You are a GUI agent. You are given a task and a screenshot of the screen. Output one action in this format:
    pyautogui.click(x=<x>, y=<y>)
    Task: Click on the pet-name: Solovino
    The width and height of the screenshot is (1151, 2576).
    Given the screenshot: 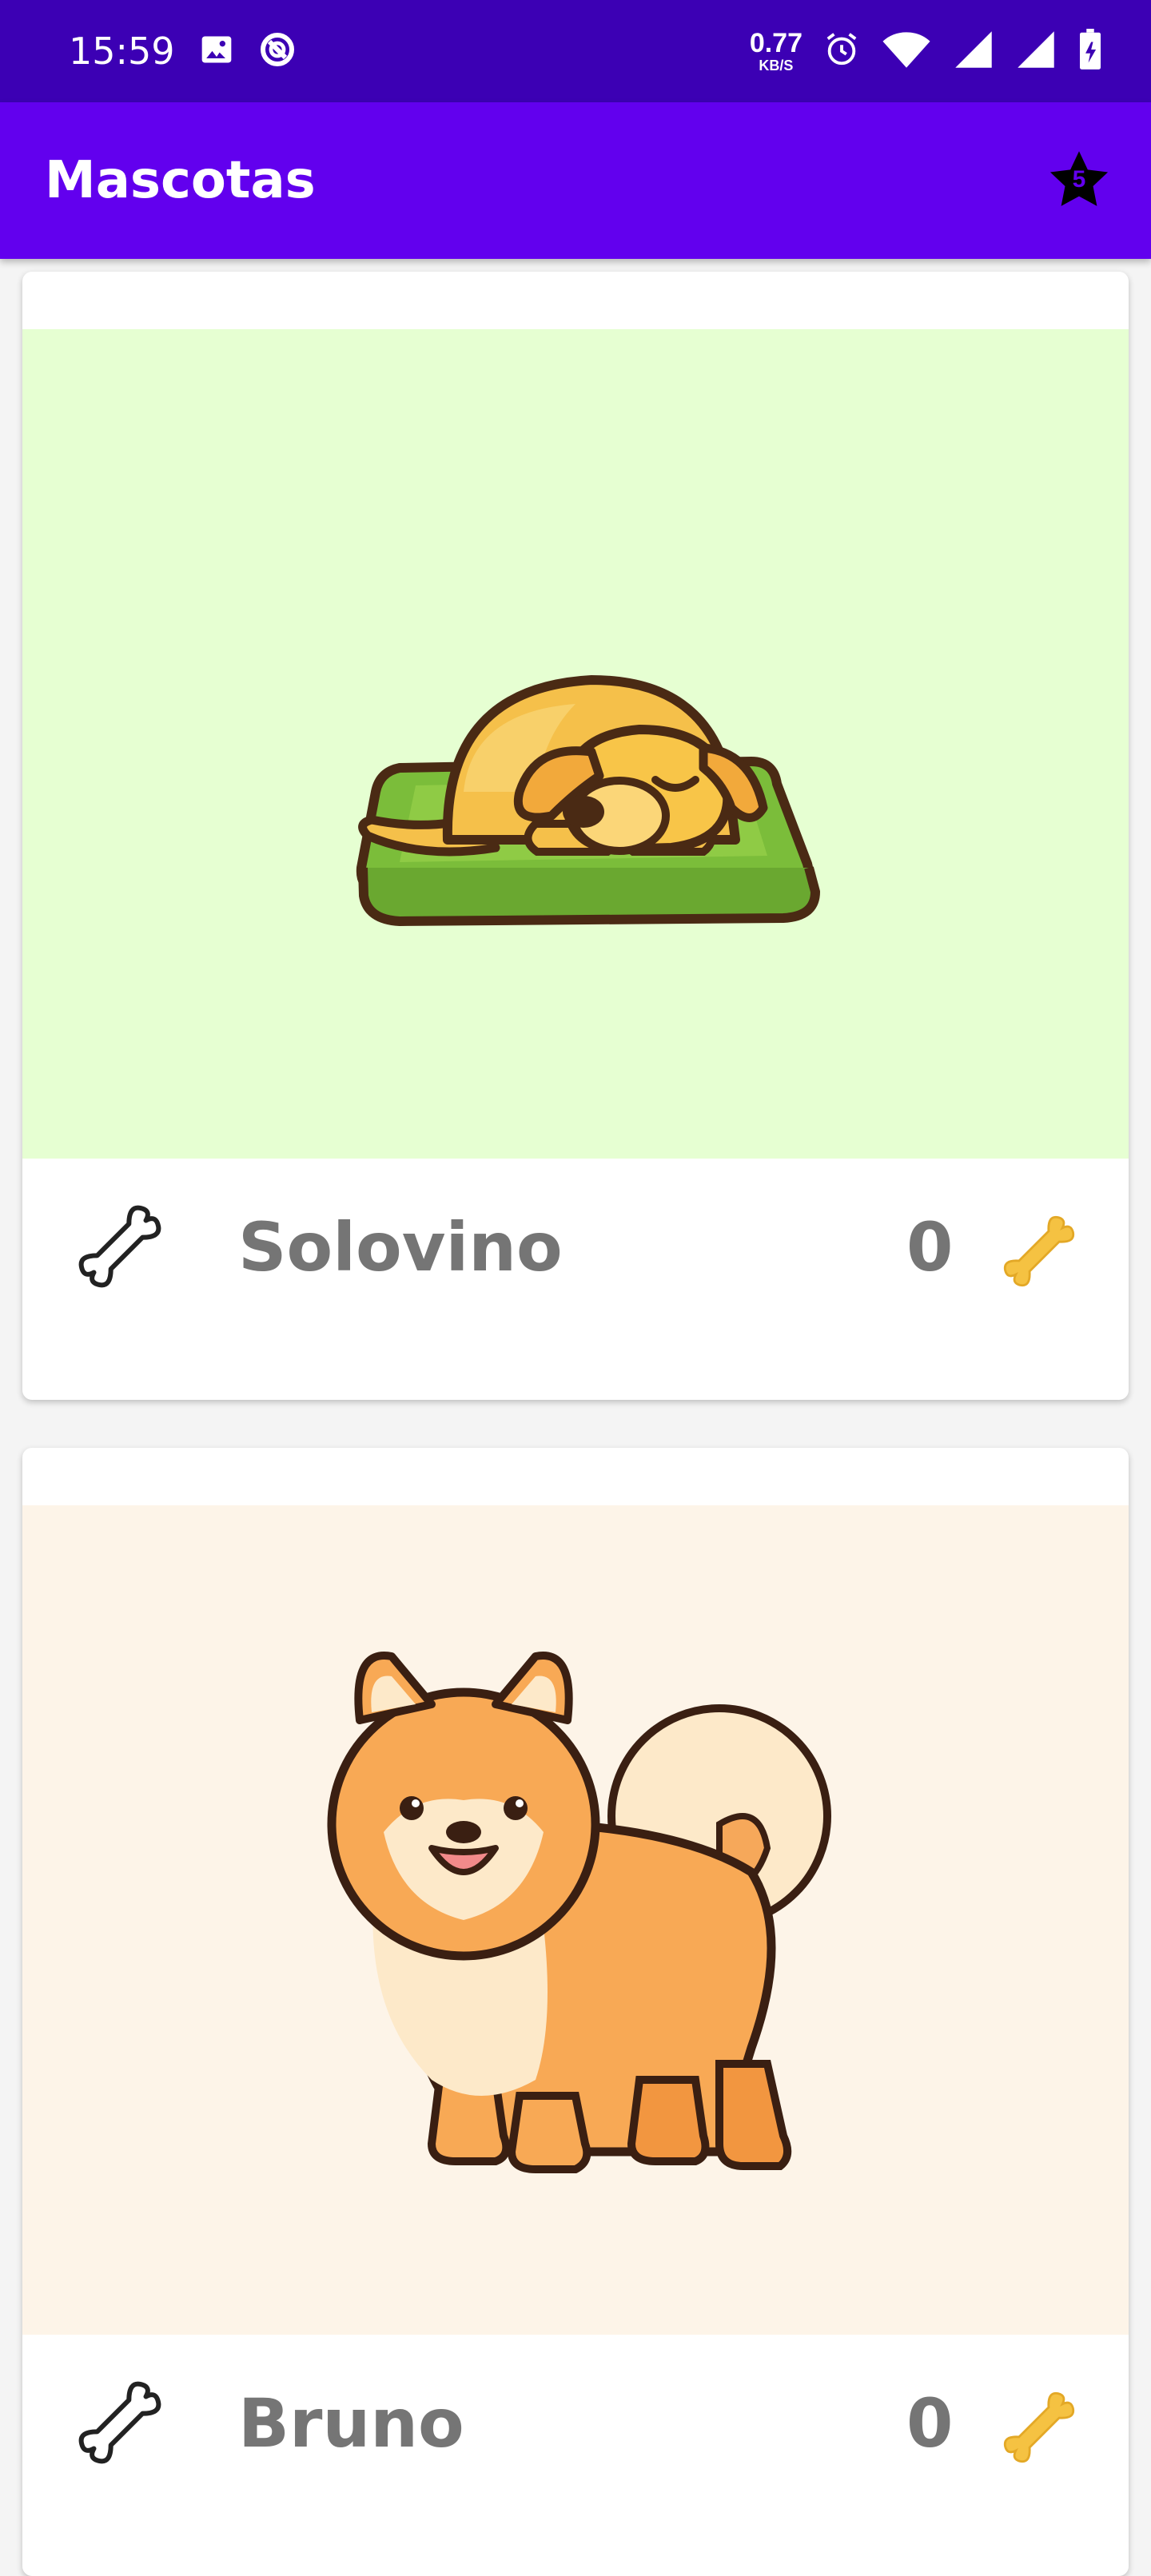 What is the action you would take?
    pyautogui.click(x=401, y=1247)
    